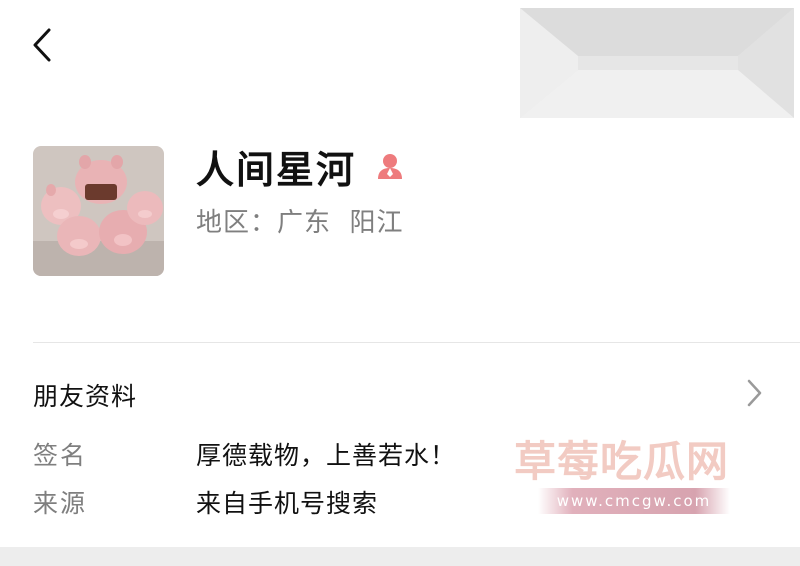  What do you see at coordinates (754, 393) in the screenshot?
I see `chevron-right-icon` at bounding box center [754, 393].